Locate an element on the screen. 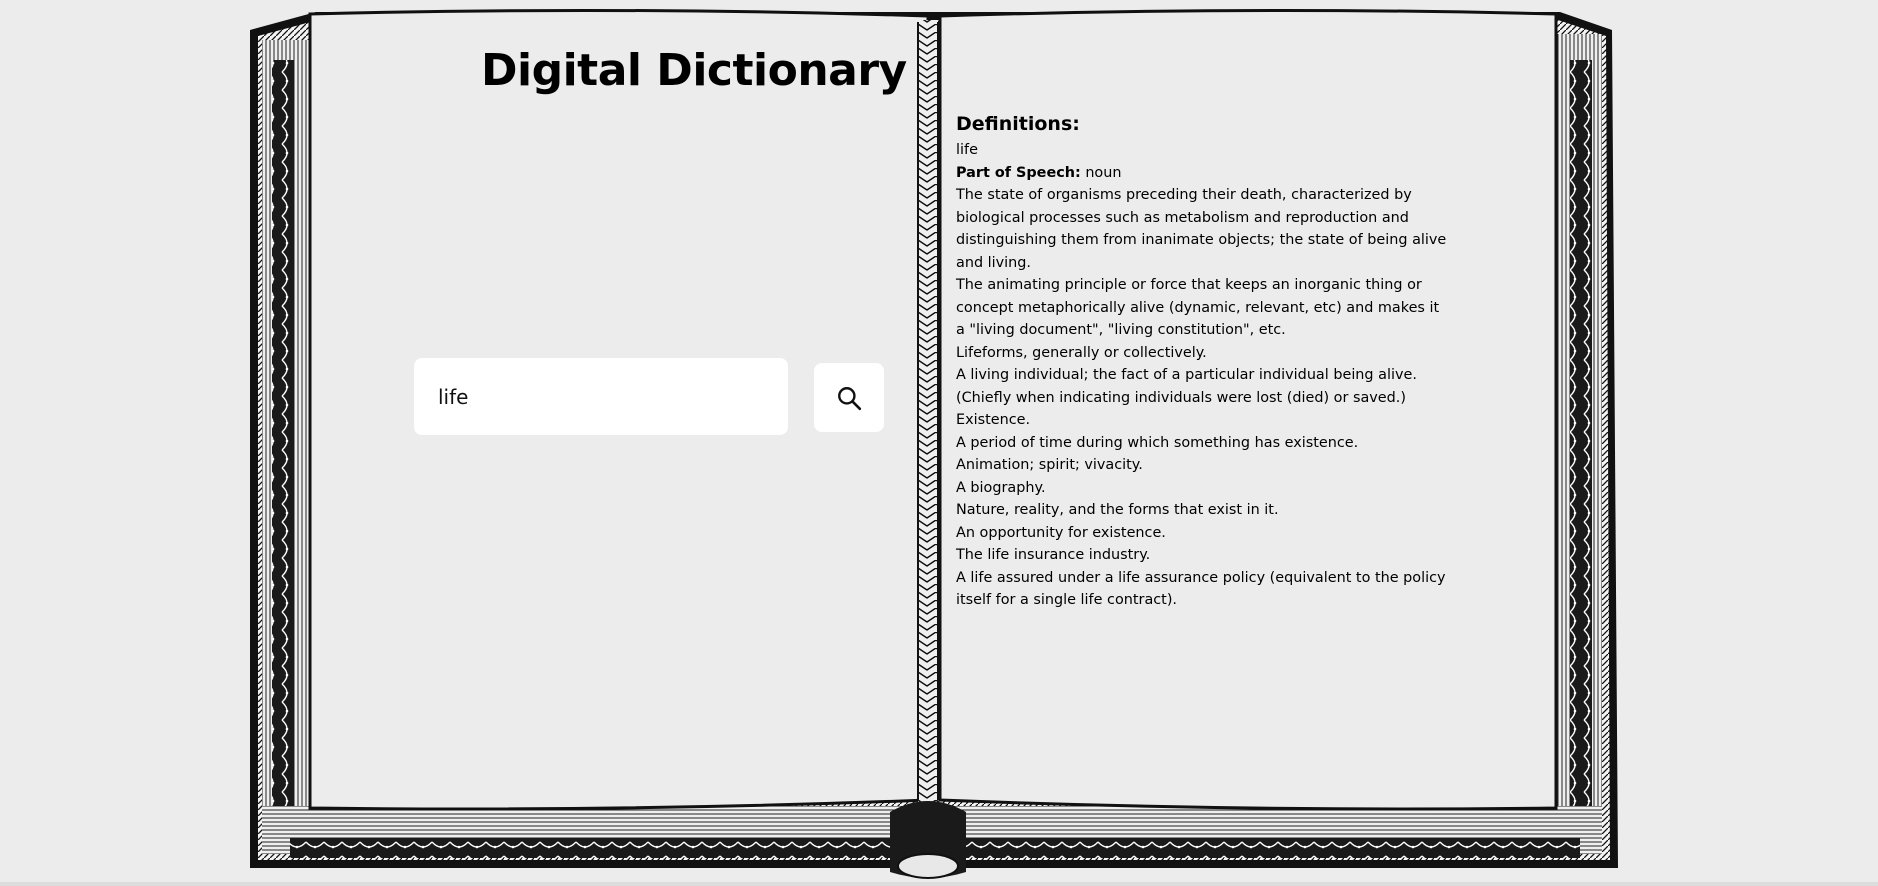 This screenshot has height=886, width=1878. result-word: life is located at coordinates (967, 150).